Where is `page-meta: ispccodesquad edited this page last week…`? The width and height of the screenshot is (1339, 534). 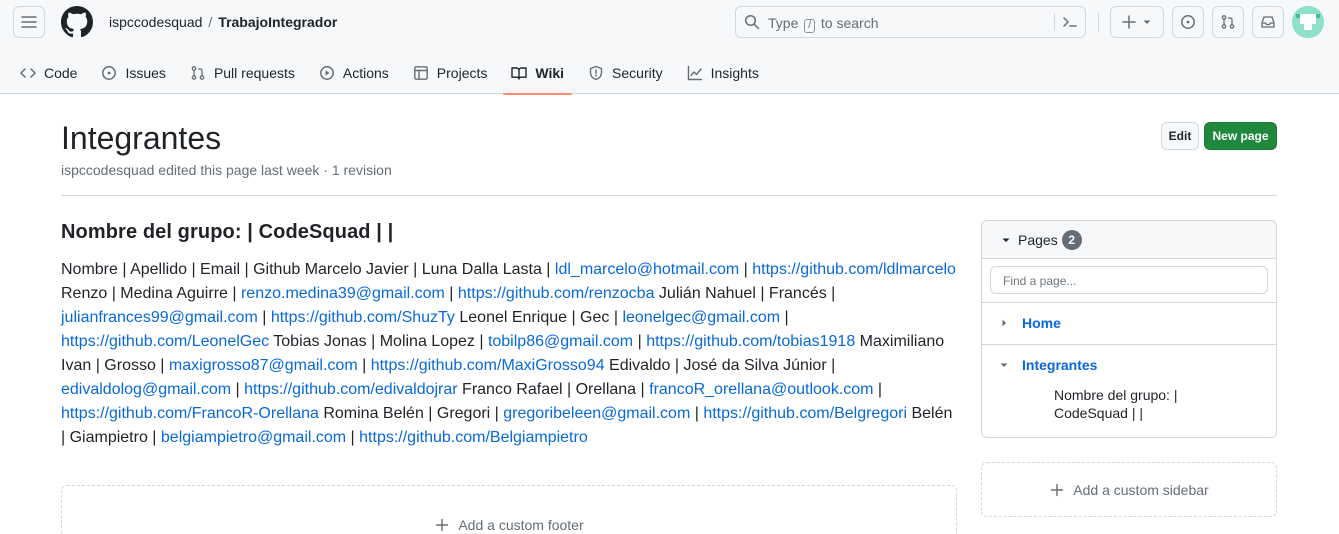 page-meta: ispccodesquad edited this page last week… is located at coordinates (226, 170).